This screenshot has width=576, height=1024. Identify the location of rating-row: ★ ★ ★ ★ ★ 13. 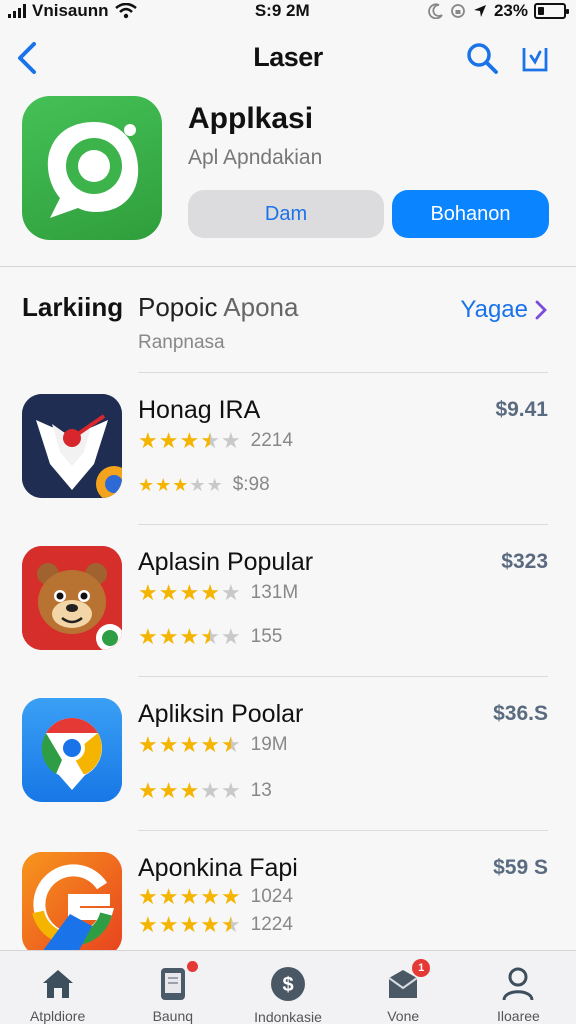
(205, 791).